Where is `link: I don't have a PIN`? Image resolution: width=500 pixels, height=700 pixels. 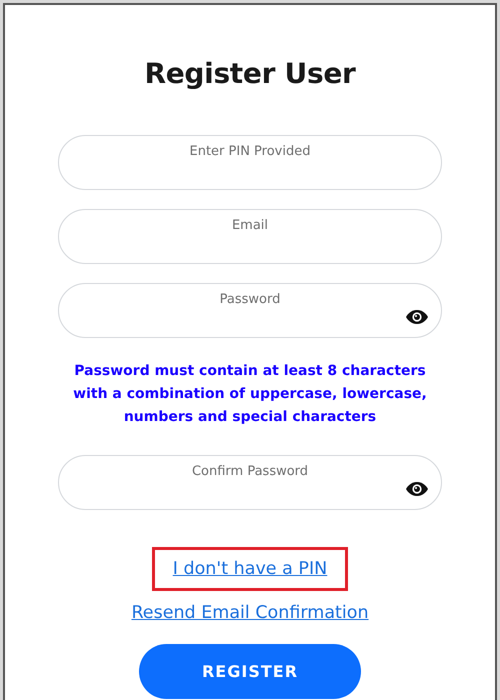 link: I don't have a PIN is located at coordinates (250, 569).